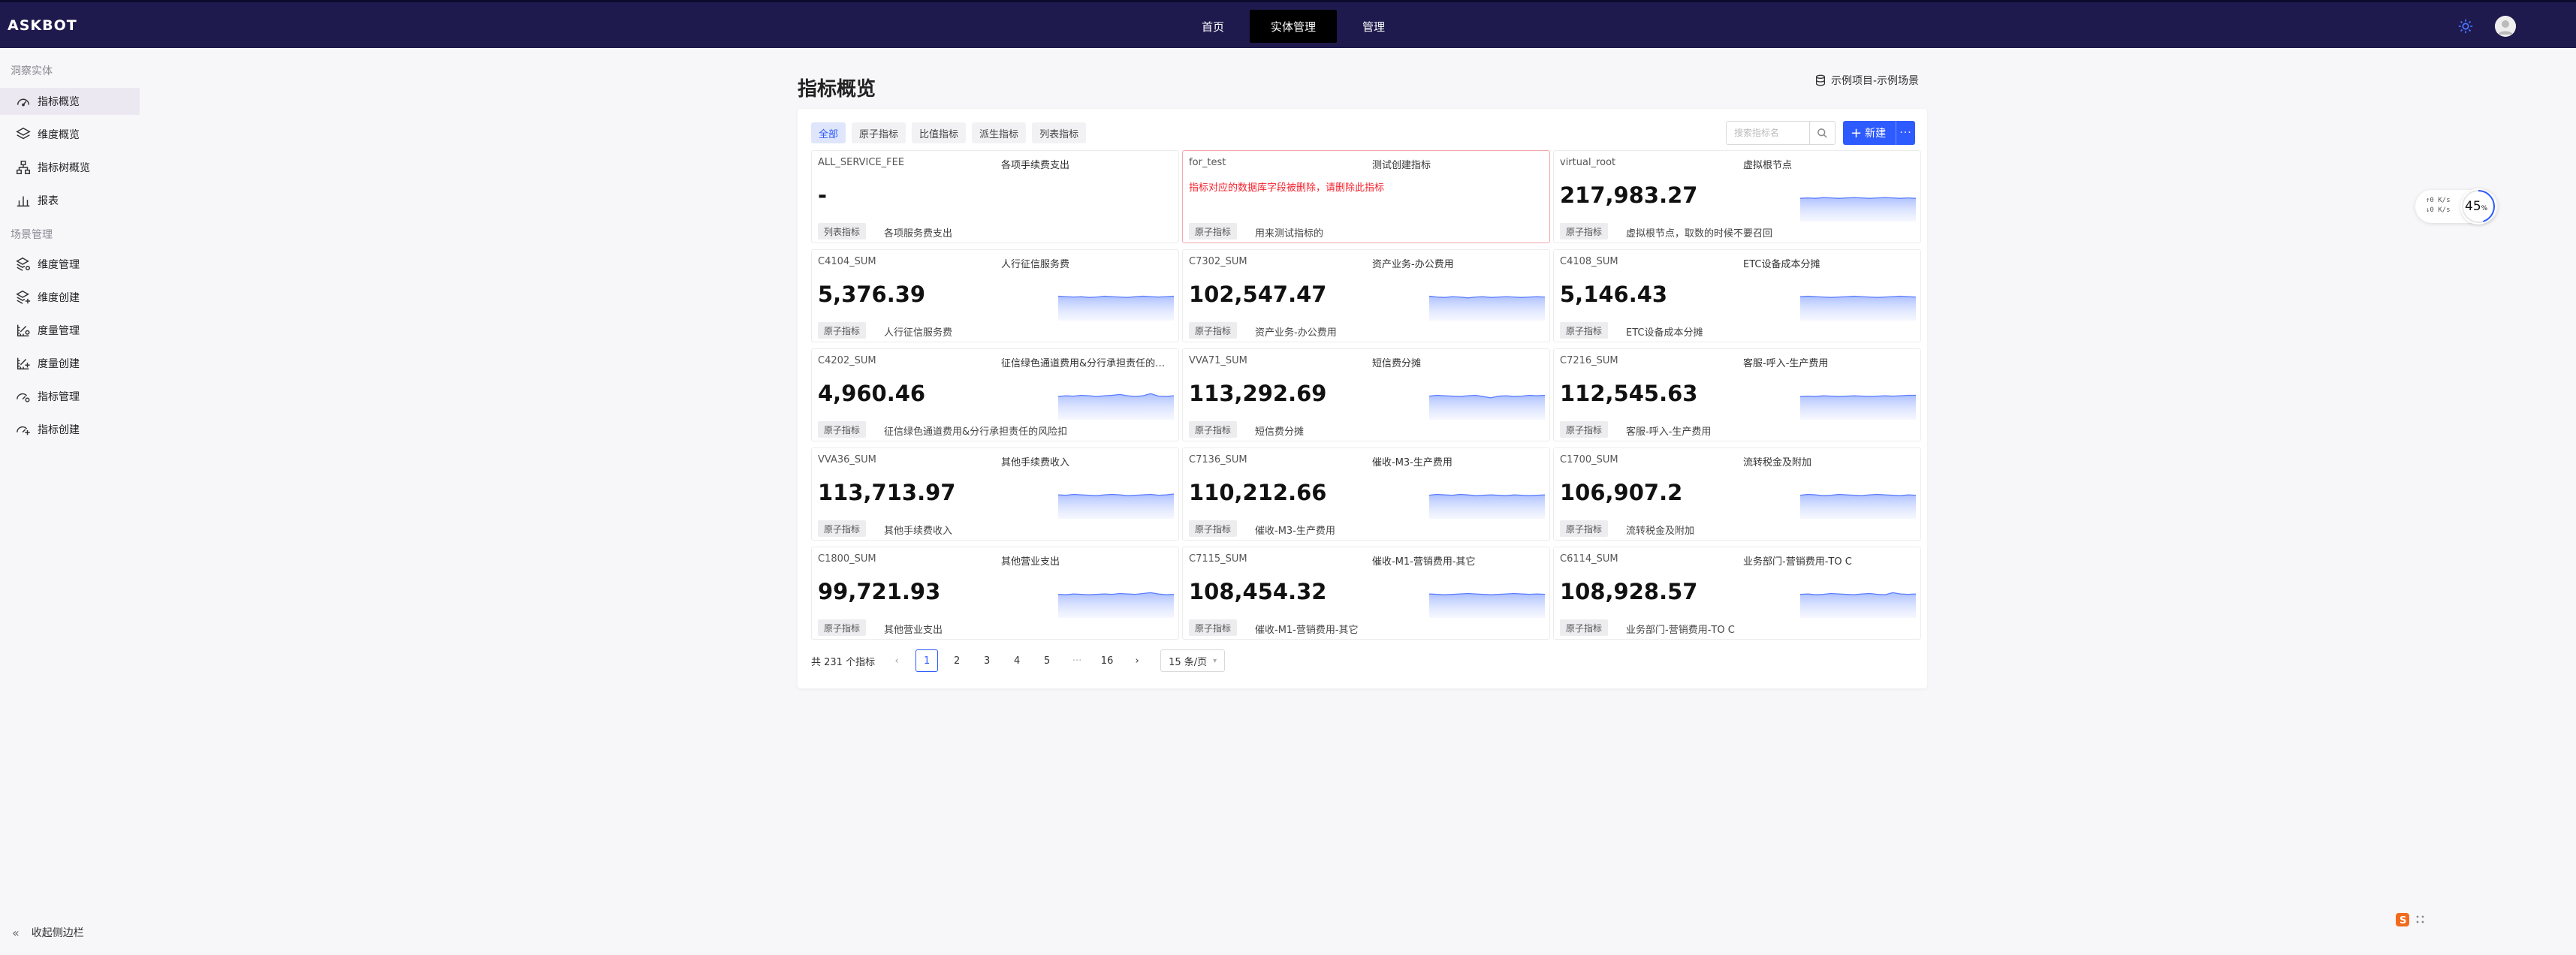  What do you see at coordinates (23, 201) in the screenshot?
I see `bar-chart-icon` at bounding box center [23, 201].